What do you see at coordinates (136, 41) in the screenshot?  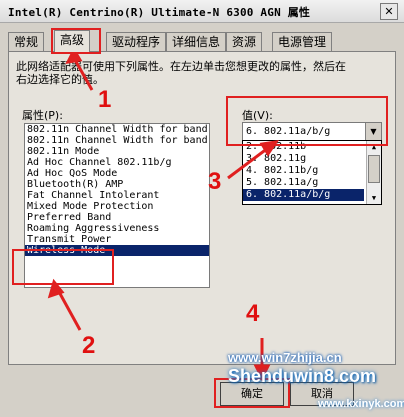 I see `tab-driver: 驱动程序` at bounding box center [136, 41].